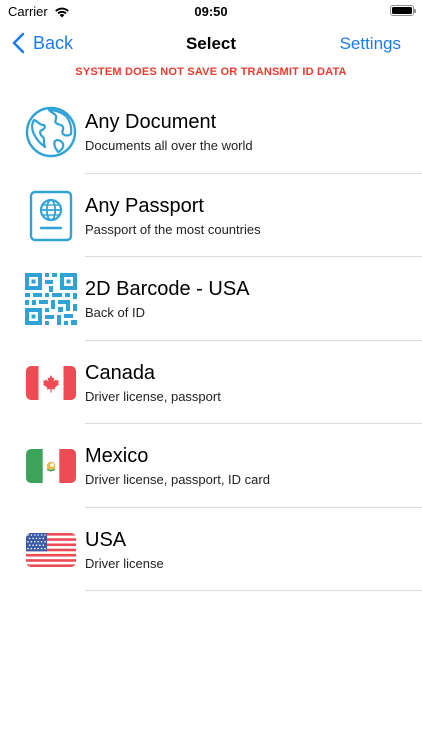 The image size is (422, 750). Describe the element at coordinates (211, 72) in the screenshot. I see `privacy-warning: SYSTEM DOES NOT SAVE OR TRANSMIT ID DATA` at that location.